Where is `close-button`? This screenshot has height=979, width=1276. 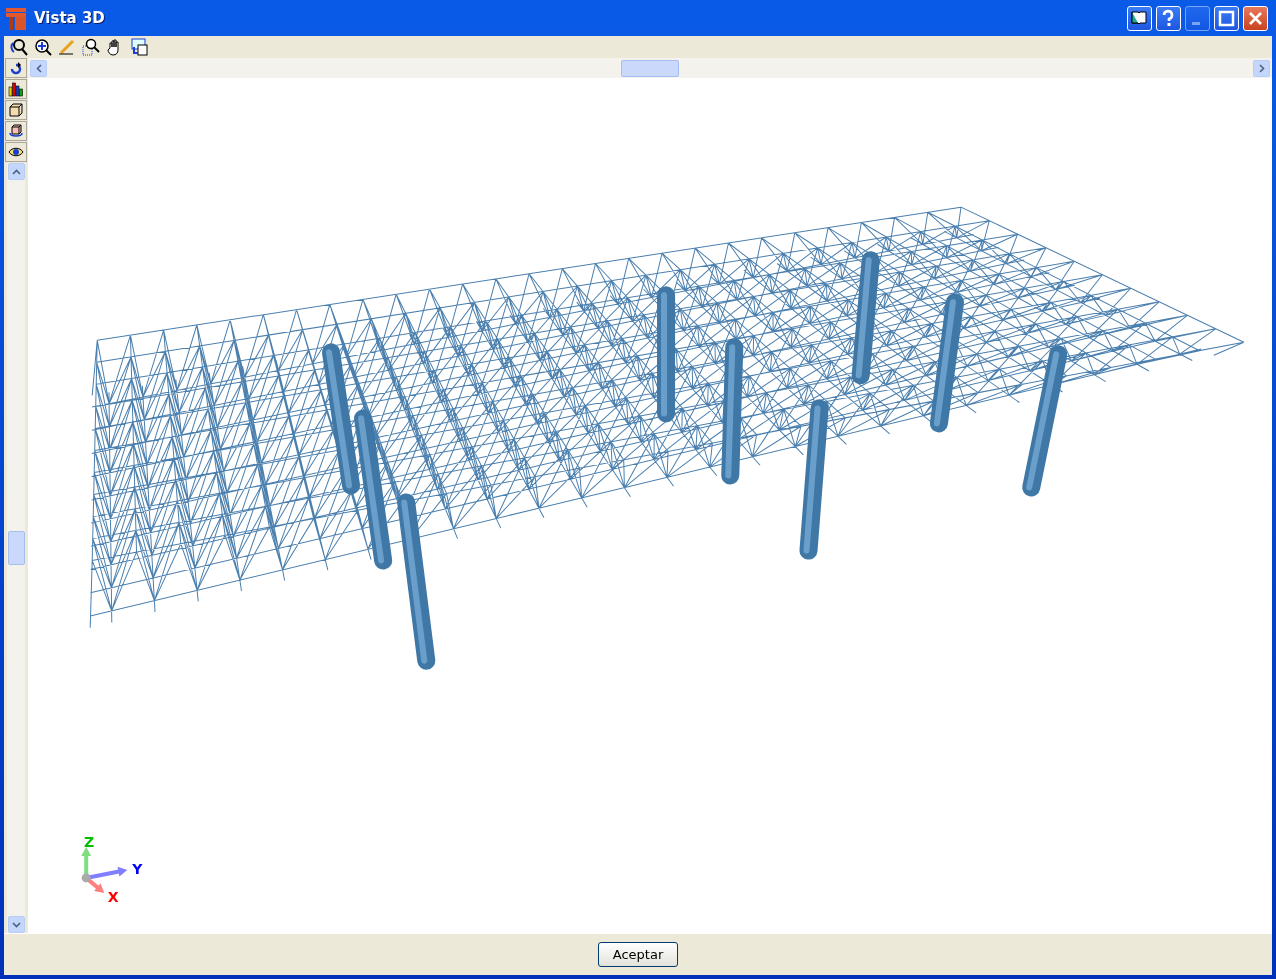
close-button is located at coordinates (1255, 18).